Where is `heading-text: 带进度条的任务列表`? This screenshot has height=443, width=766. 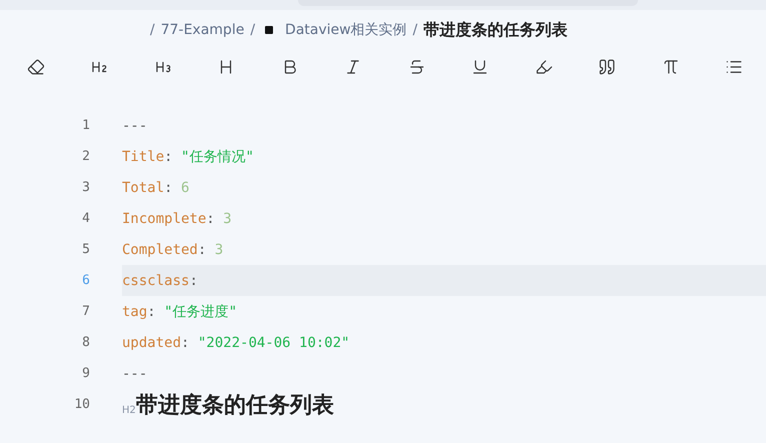
heading-text: 带进度条的任务列表 is located at coordinates (235, 406).